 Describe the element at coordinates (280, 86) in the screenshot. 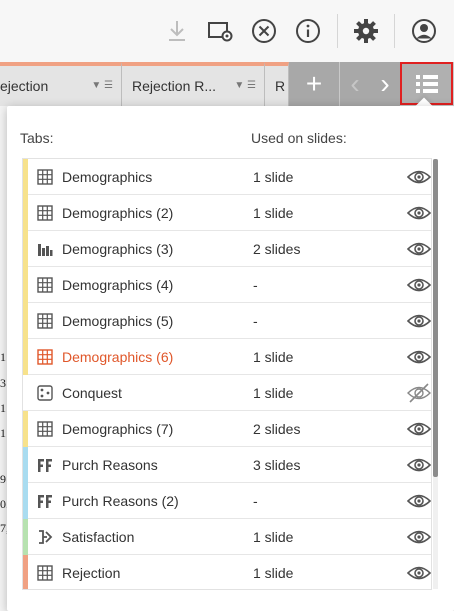

I see `tab-label: R` at that location.